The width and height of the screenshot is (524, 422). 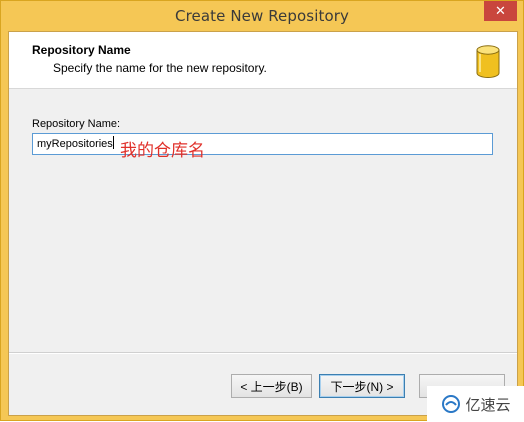 I want to click on window-title: Create New Repository, so click(x=262, y=16).